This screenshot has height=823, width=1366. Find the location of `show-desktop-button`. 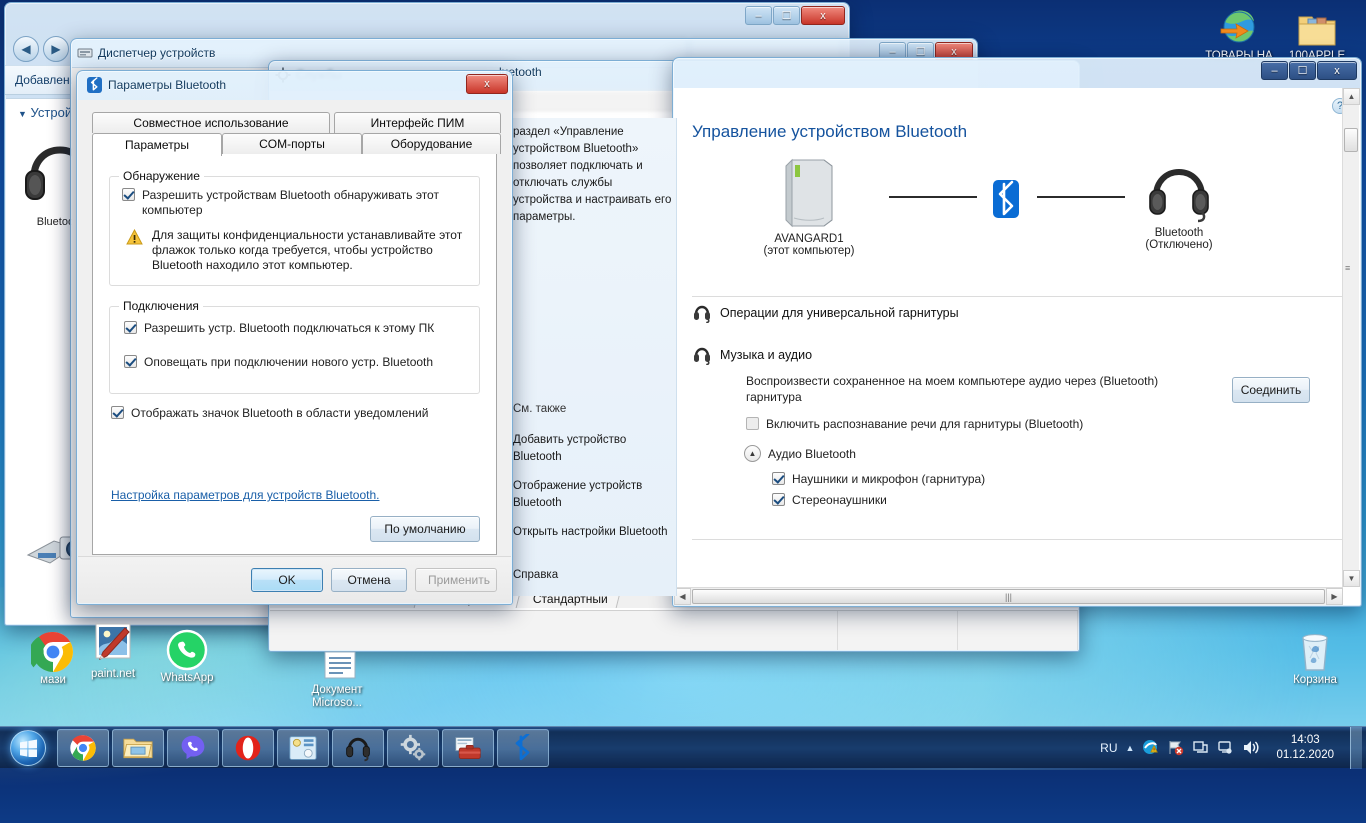

show-desktop-button is located at coordinates (1356, 747).